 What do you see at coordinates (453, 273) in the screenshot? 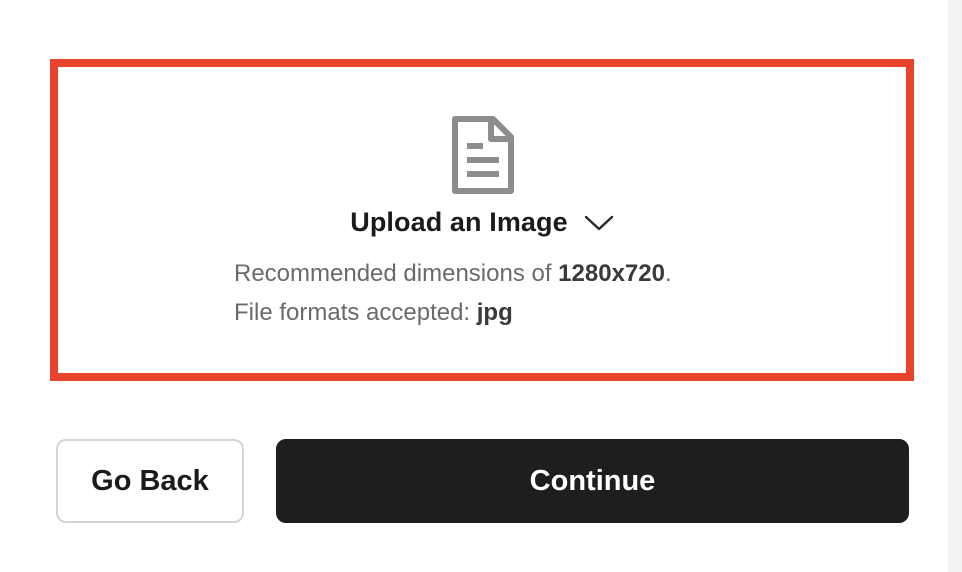
I see `recommended-dimensions: Recommended dimensions of 1280x720.` at bounding box center [453, 273].